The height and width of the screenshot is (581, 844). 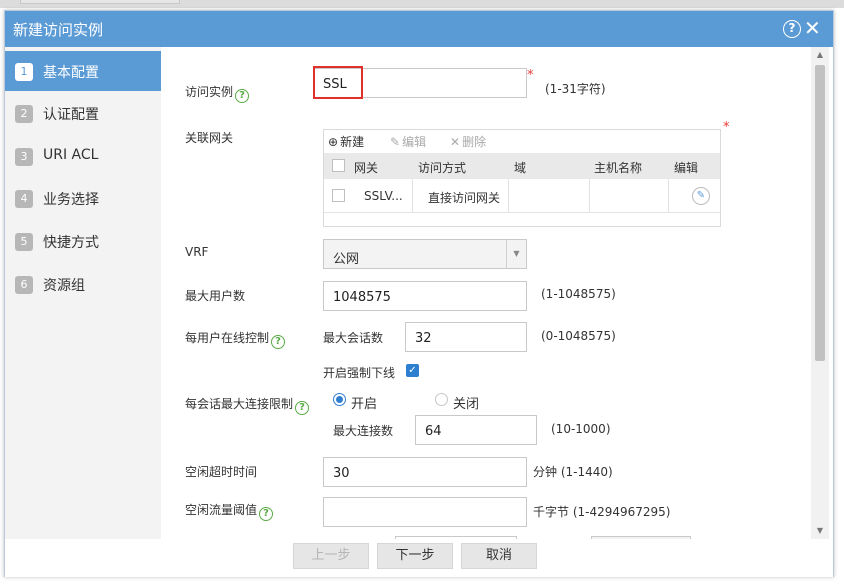 What do you see at coordinates (333, 142) in the screenshot?
I see `plus-circle-icon: ⊕` at bounding box center [333, 142].